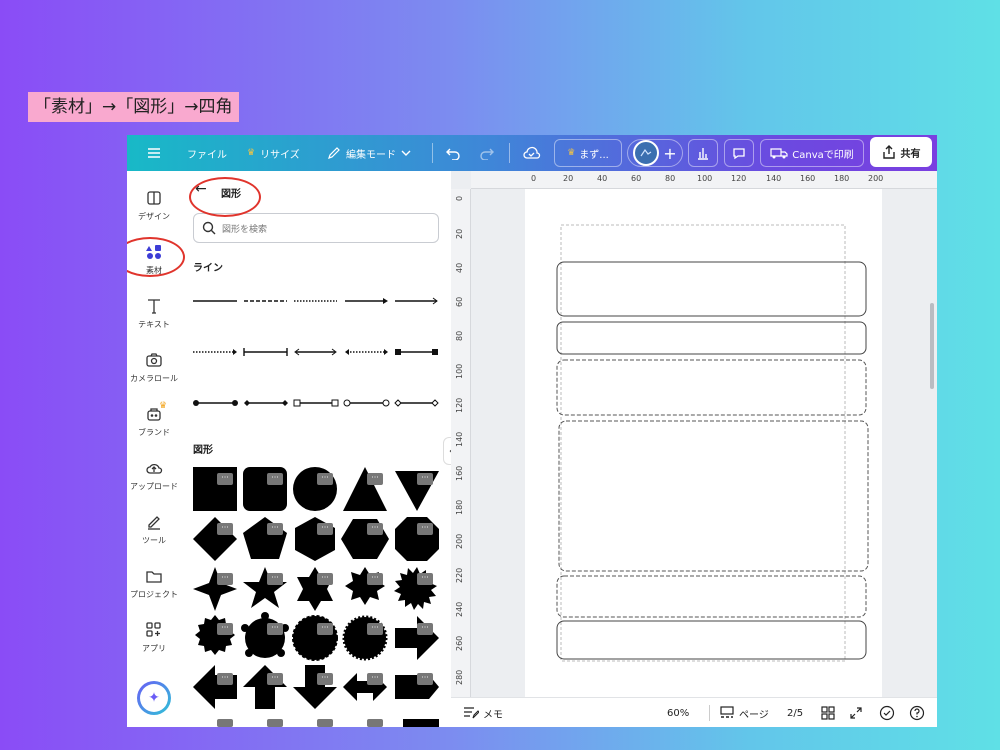  What do you see at coordinates (711, 387) in the screenshot?
I see `box-3-dashed` at bounding box center [711, 387].